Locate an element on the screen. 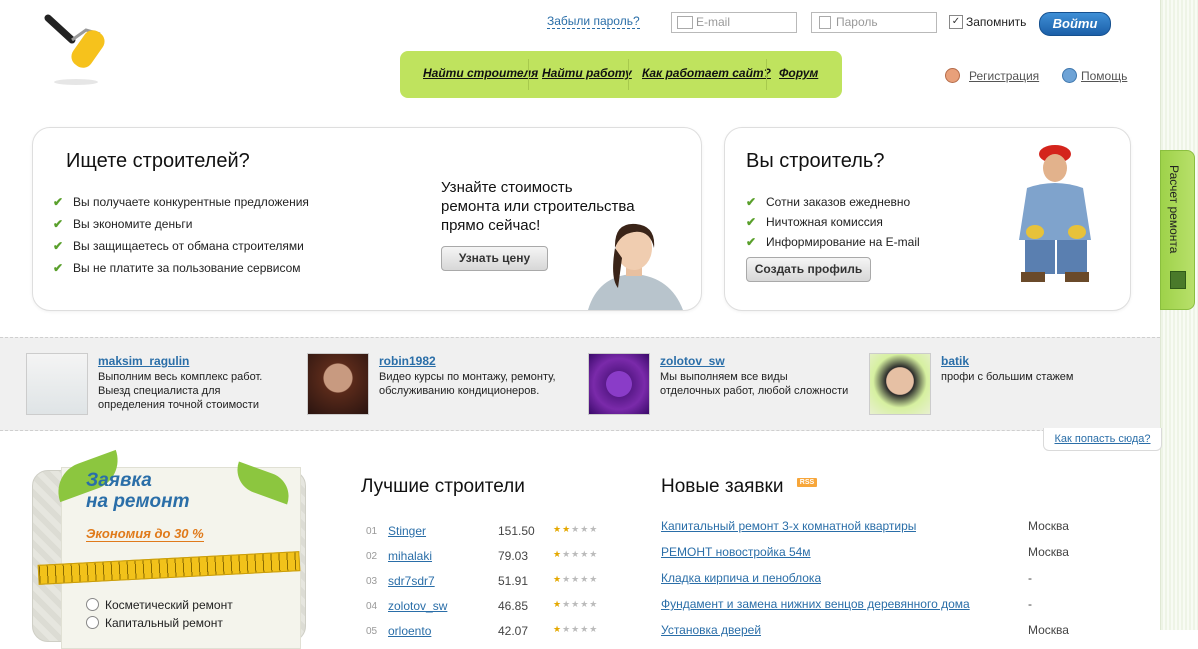 Image resolution: width=1198 pixels, height=649 pixels. repair-calc-tab: Расчет ремонта is located at coordinates (1177, 230).